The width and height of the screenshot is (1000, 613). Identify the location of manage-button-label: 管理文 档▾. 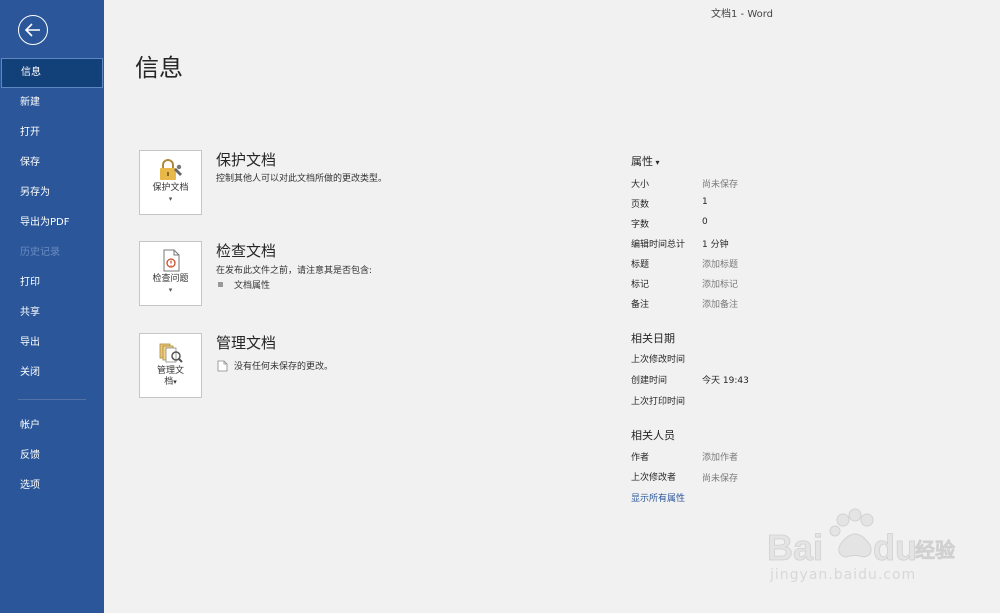
(170, 377).